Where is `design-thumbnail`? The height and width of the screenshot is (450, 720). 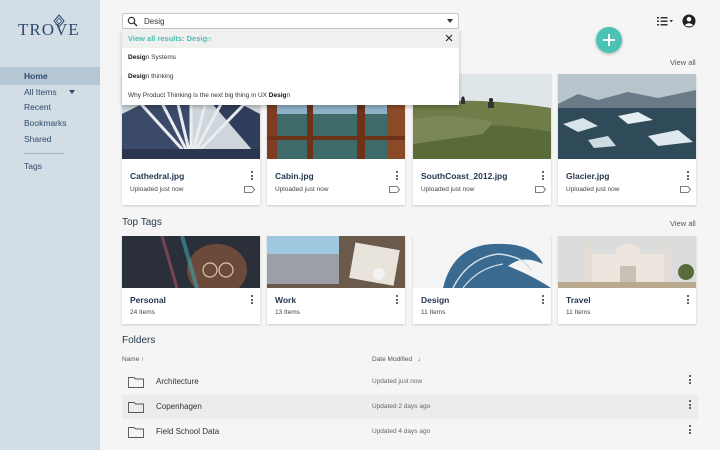 design-thumbnail is located at coordinates (482, 262).